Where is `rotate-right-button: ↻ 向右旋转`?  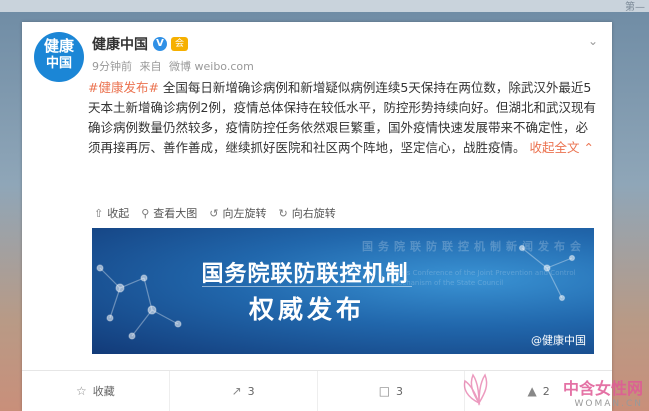 rotate-right-button: ↻ 向右旋转 is located at coordinates (307, 213).